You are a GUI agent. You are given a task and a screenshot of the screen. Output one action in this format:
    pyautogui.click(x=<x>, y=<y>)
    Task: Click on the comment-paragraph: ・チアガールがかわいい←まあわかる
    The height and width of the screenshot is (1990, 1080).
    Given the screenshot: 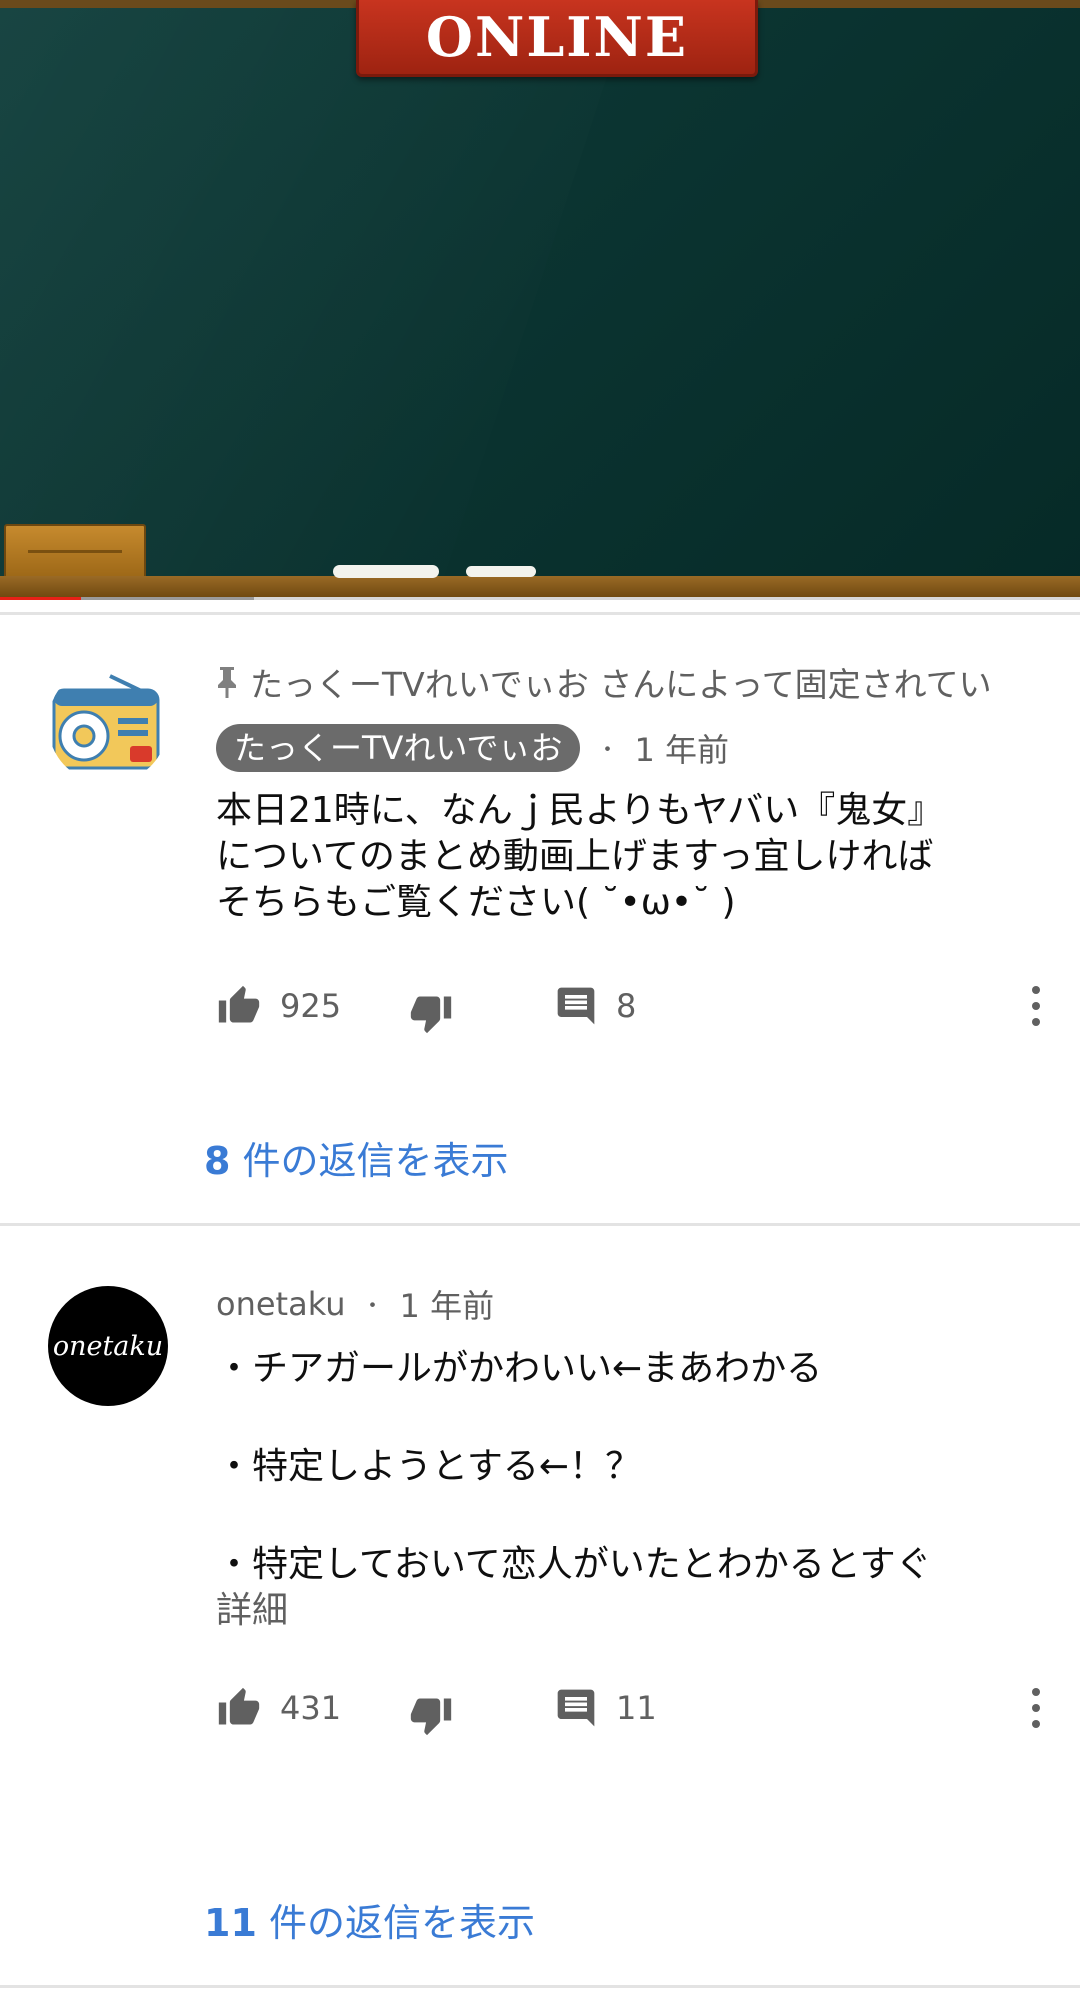 What is the action you would take?
    pyautogui.click(x=519, y=1368)
    